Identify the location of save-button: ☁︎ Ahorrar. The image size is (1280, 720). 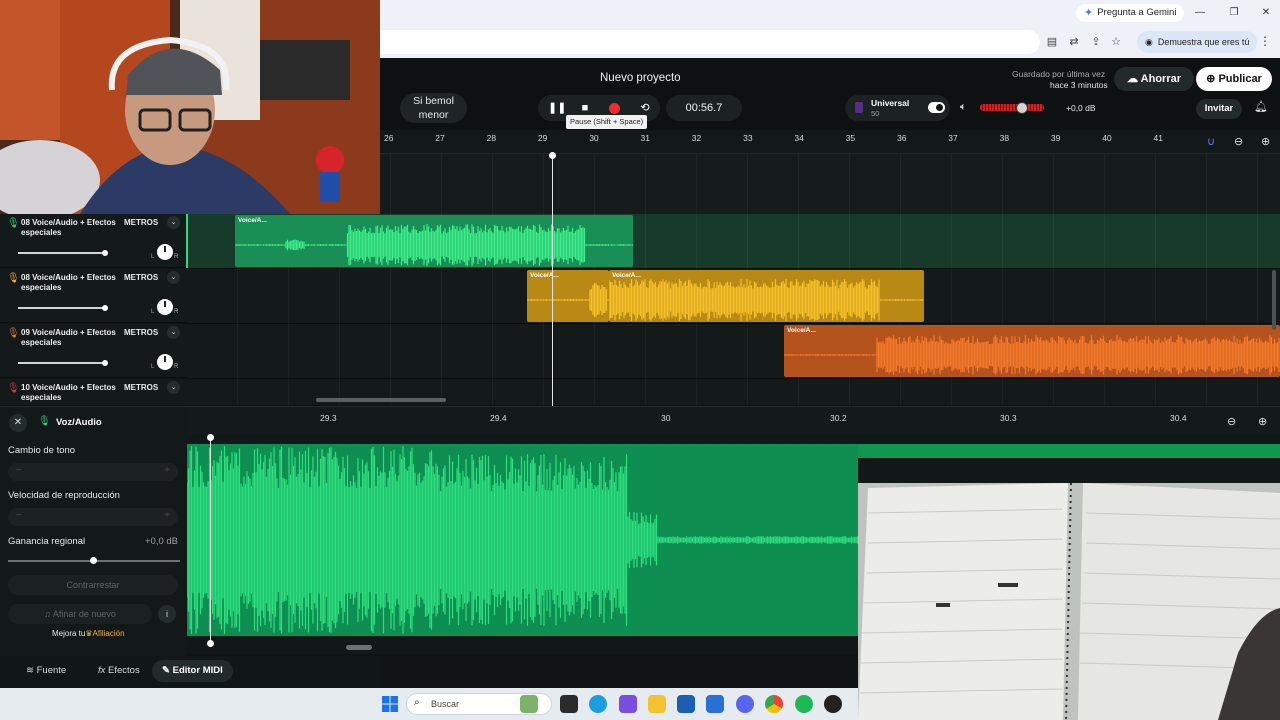
(1154, 79).